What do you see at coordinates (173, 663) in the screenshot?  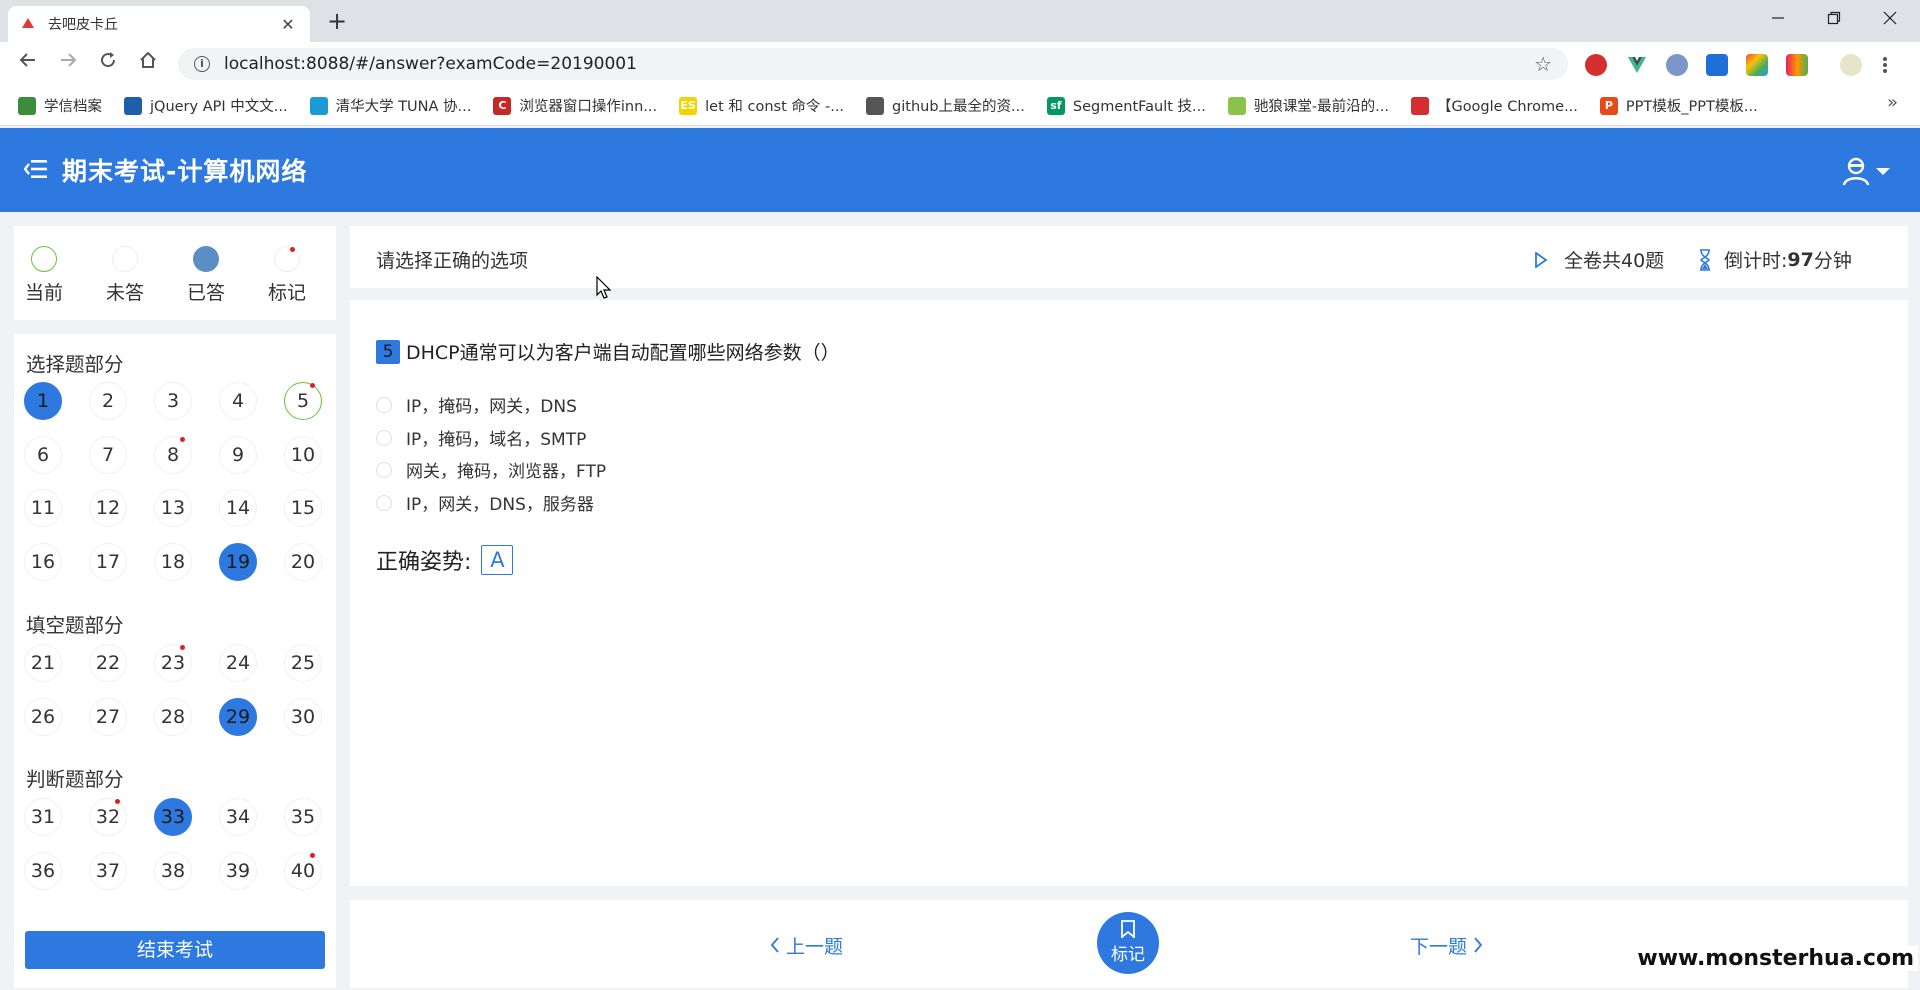 I see `question-nav-button: 23` at bounding box center [173, 663].